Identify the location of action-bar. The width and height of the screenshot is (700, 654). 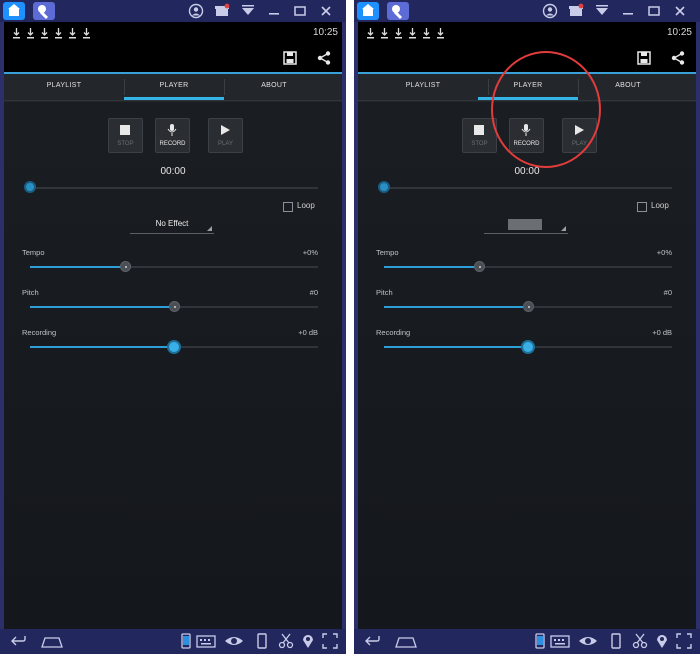
(173, 58).